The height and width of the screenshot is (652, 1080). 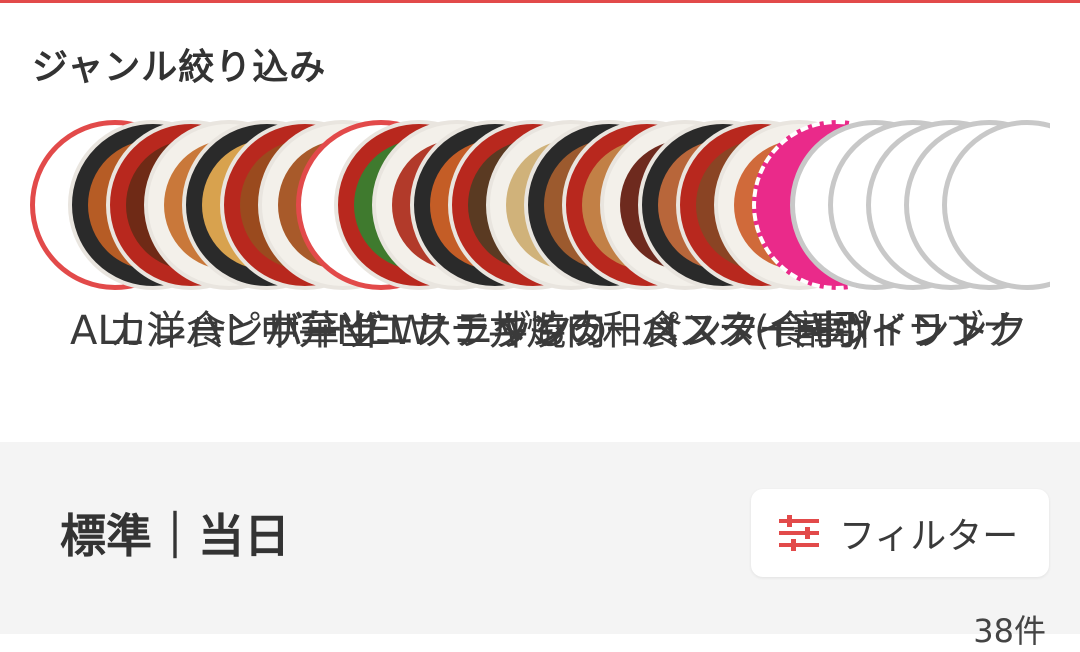 I want to click on filter-sliders-icon, so click(x=799, y=533).